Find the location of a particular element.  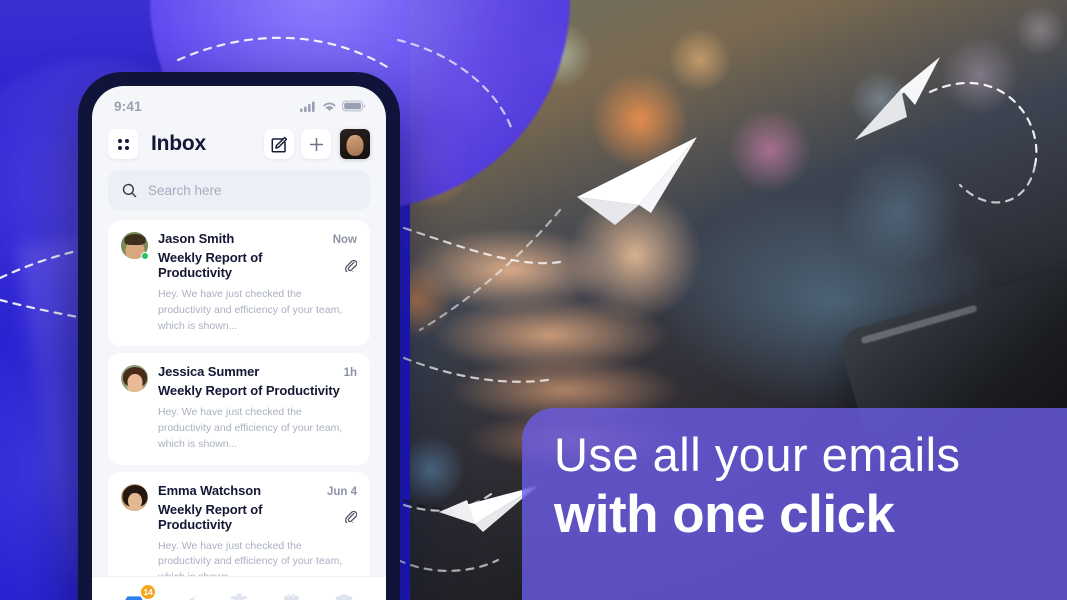

app-header: Inbox is located at coordinates (239, 143).